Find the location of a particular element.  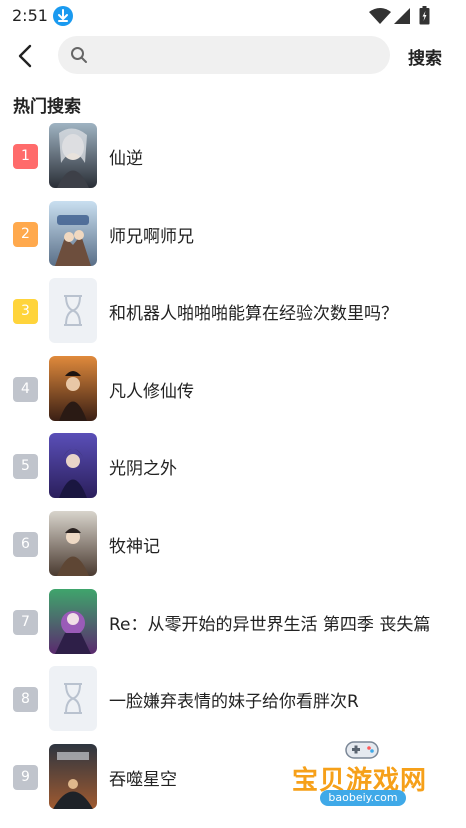

rank-badge: 5 is located at coordinates (25, 467).